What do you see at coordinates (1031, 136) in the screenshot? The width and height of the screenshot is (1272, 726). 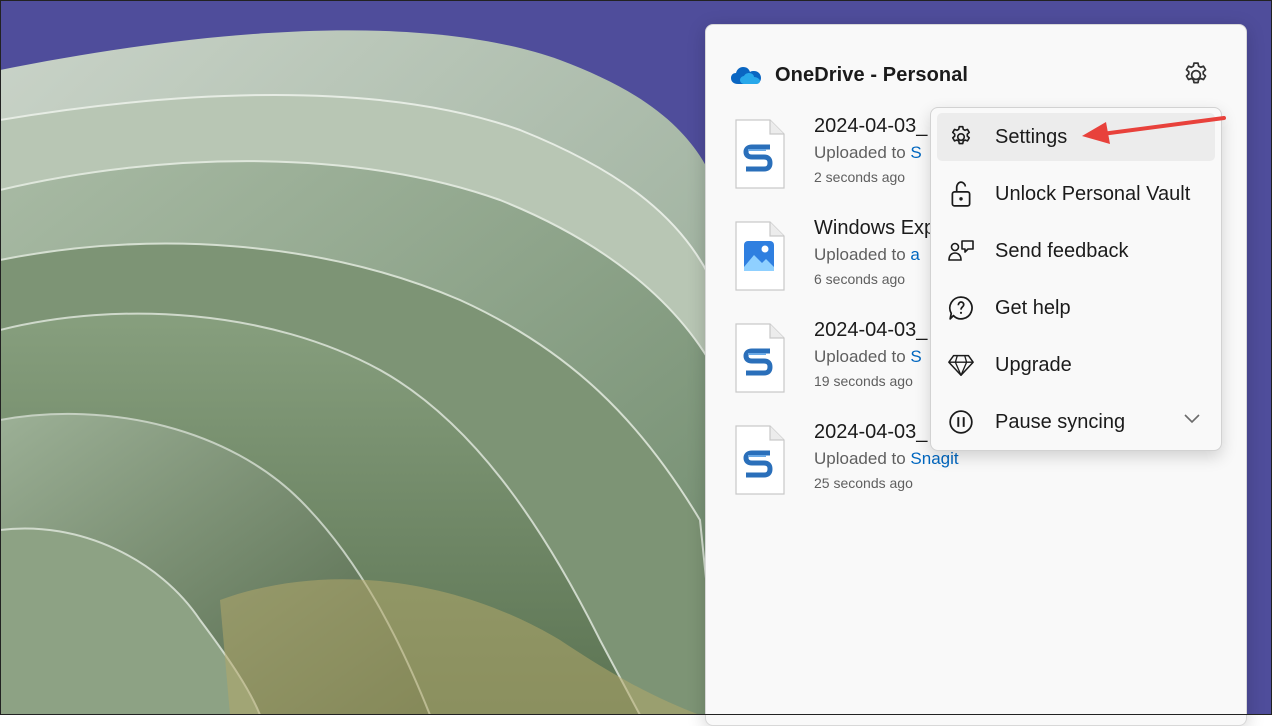 I see `menu-item-label: Settings` at bounding box center [1031, 136].